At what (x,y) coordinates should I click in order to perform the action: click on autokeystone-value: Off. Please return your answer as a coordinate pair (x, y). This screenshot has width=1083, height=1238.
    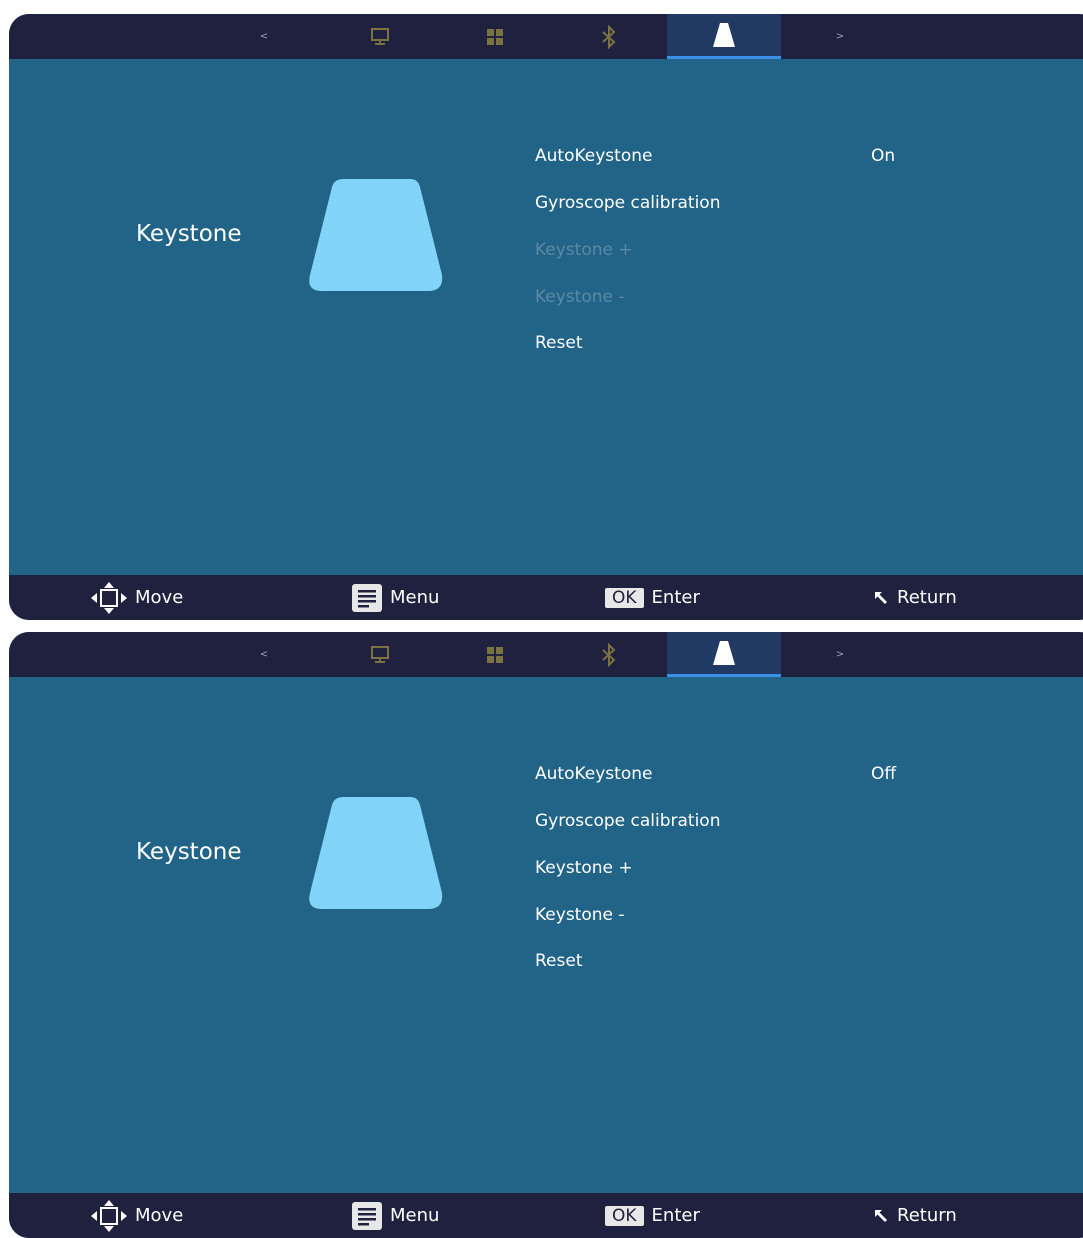
    Looking at the image, I should click on (883, 774).